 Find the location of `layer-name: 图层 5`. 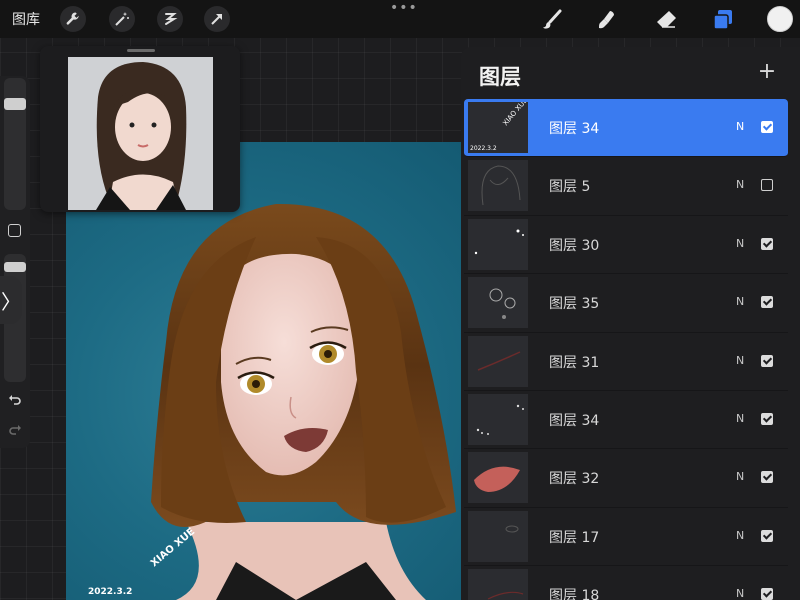

layer-name: 图层 5 is located at coordinates (570, 187).